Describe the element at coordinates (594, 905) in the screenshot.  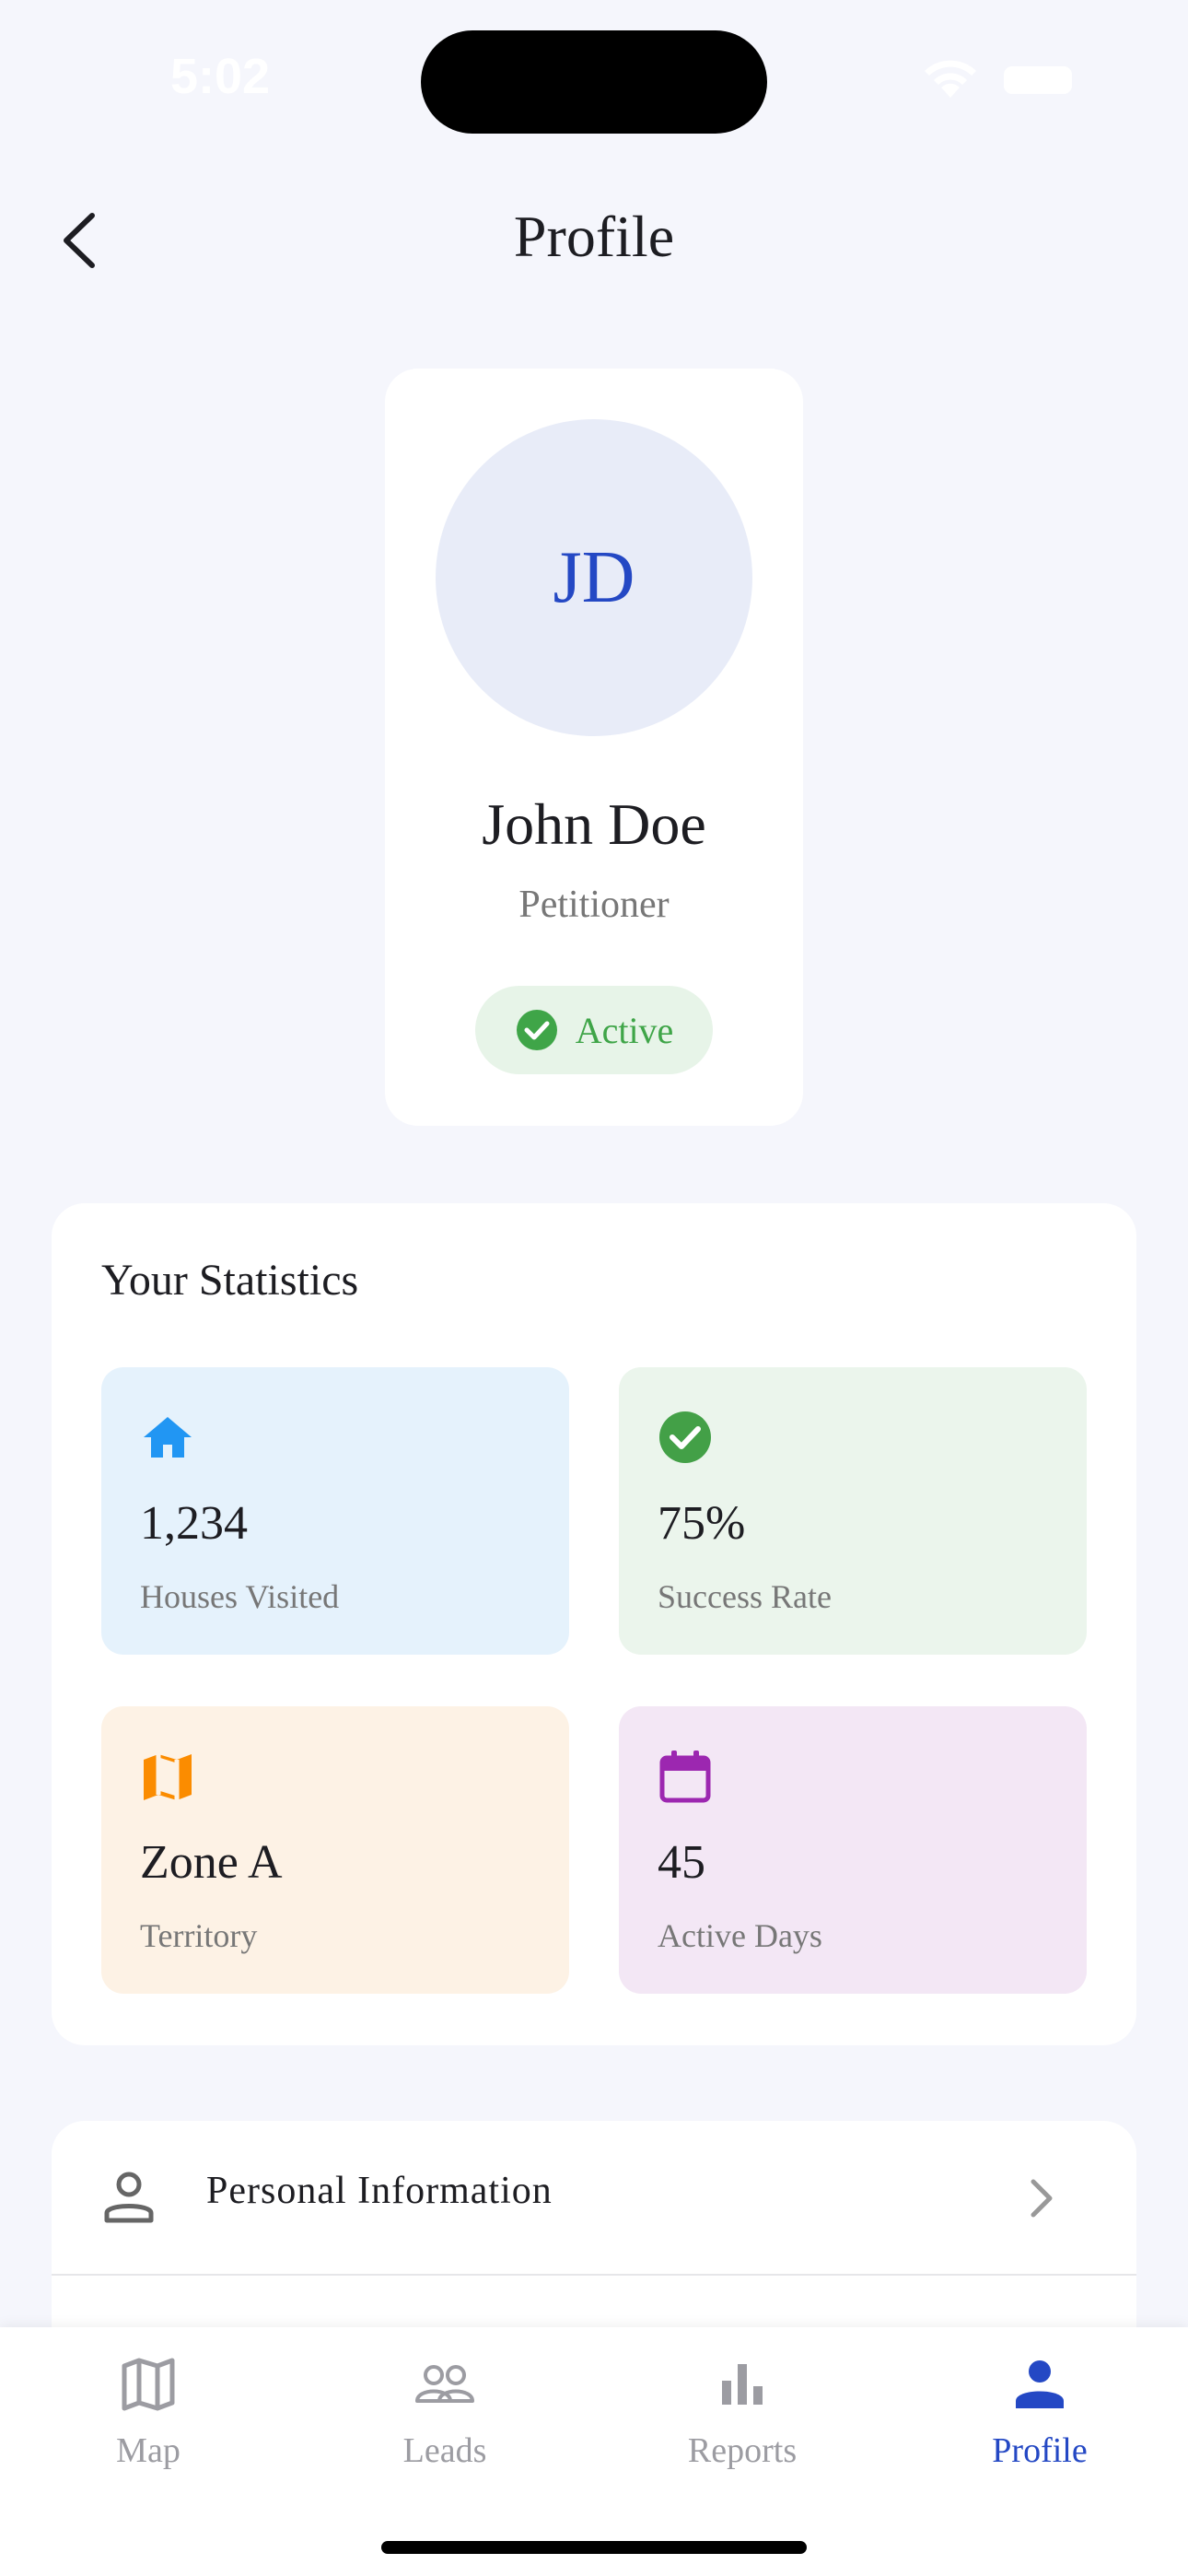
I see `profile-role: Petitioner` at that location.